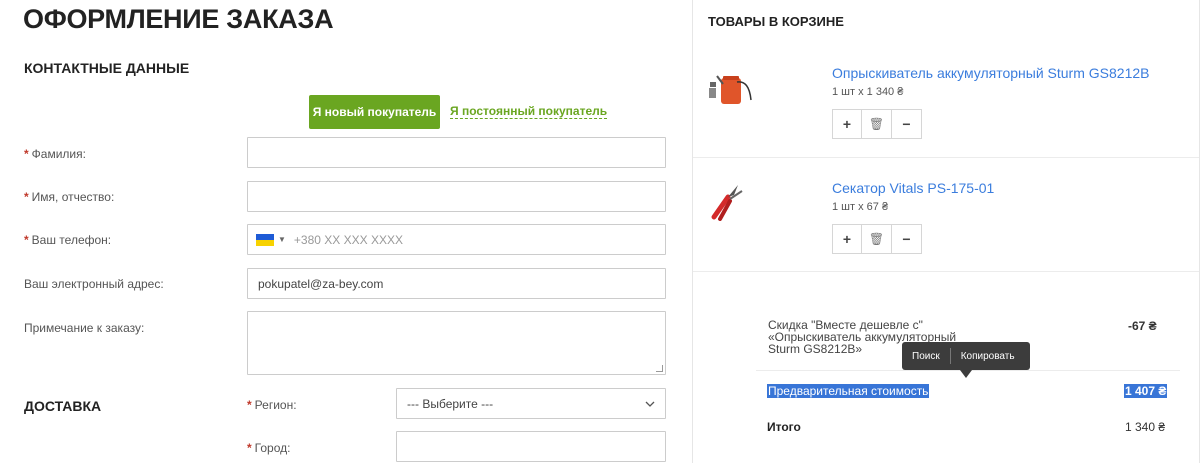 The height and width of the screenshot is (463, 1200). I want to click on name-label: * Имя, отчество:, so click(69, 197).